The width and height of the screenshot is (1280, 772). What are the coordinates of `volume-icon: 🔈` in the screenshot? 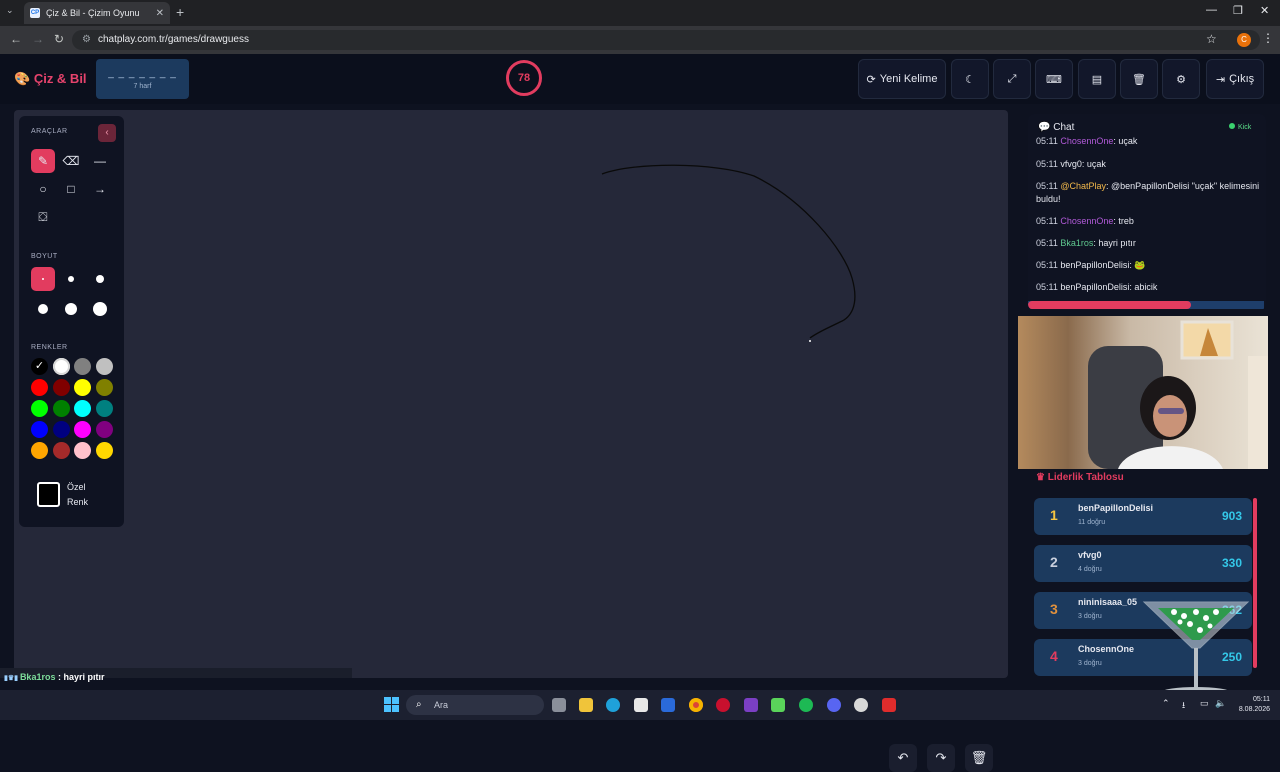 It's located at (1220, 703).